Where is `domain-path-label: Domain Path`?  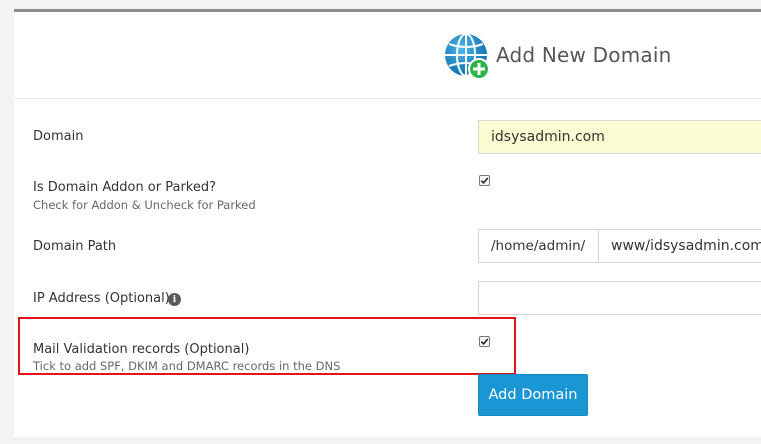 domain-path-label: Domain Path is located at coordinates (75, 246).